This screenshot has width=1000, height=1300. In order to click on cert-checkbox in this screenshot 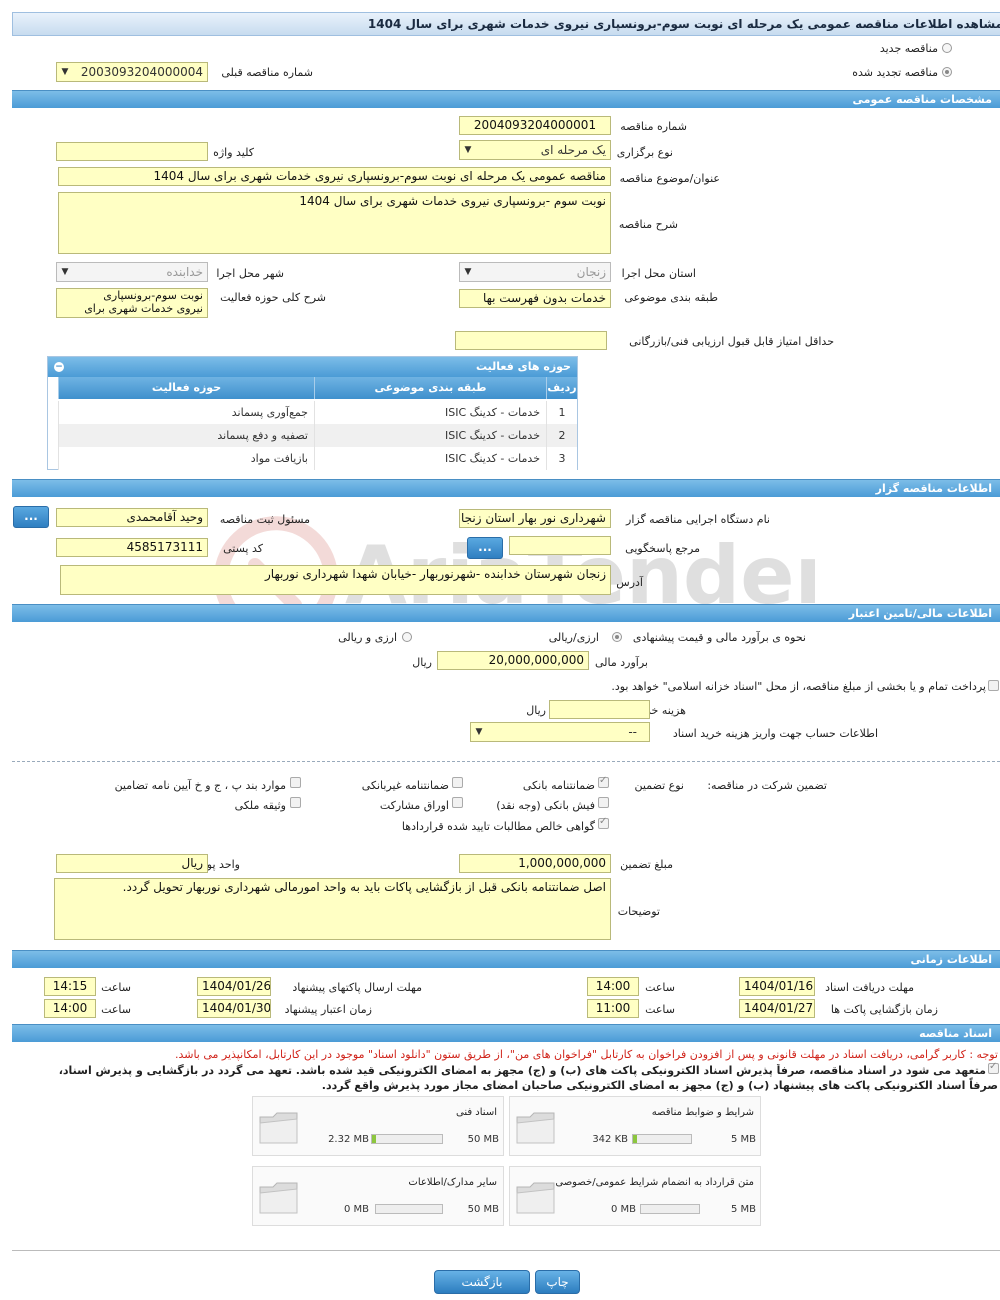, I will do `click(603, 822)`.